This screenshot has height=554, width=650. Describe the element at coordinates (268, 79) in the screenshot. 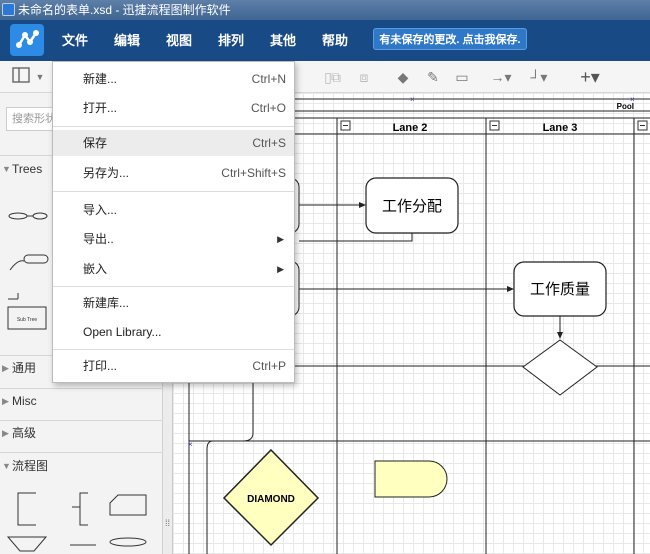

I see `menu-item-shortcut: Ctrl+N` at that location.